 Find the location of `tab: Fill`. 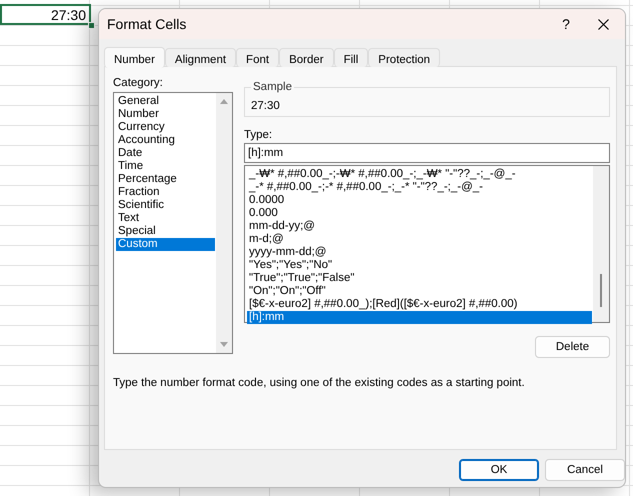

tab: Fill is located at coordinates (351, 57).